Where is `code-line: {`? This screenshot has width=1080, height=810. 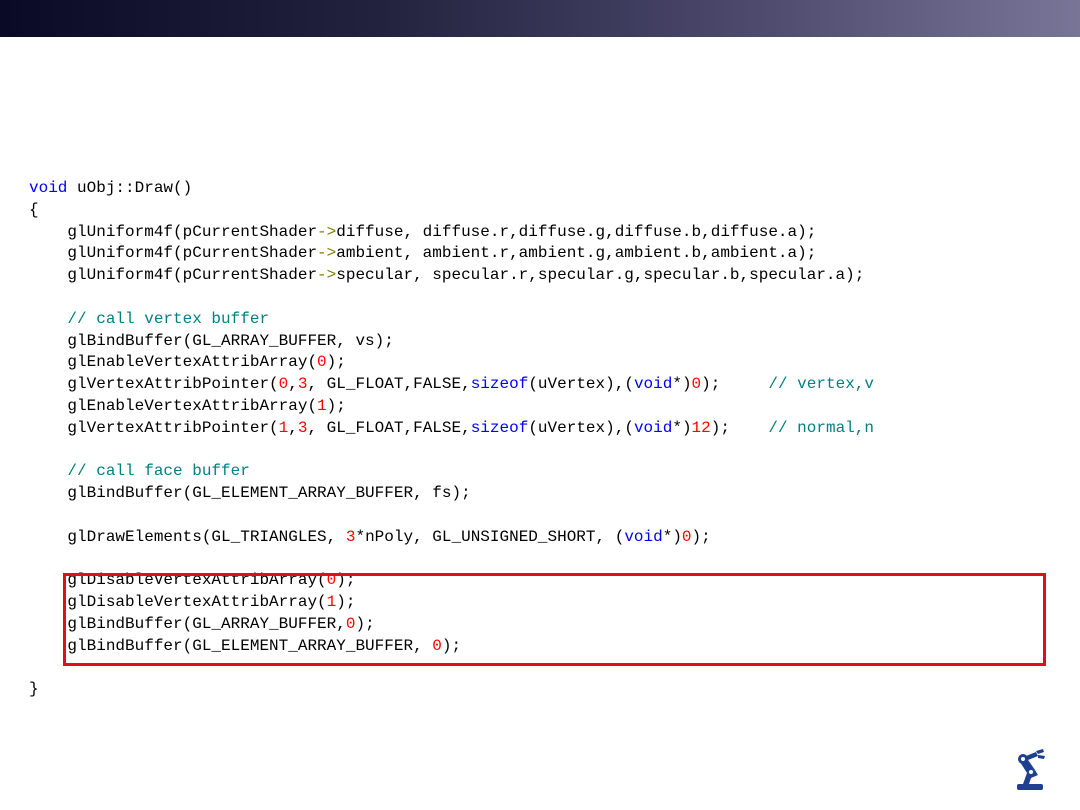 code-line: { is located at coordinates (451, 211).